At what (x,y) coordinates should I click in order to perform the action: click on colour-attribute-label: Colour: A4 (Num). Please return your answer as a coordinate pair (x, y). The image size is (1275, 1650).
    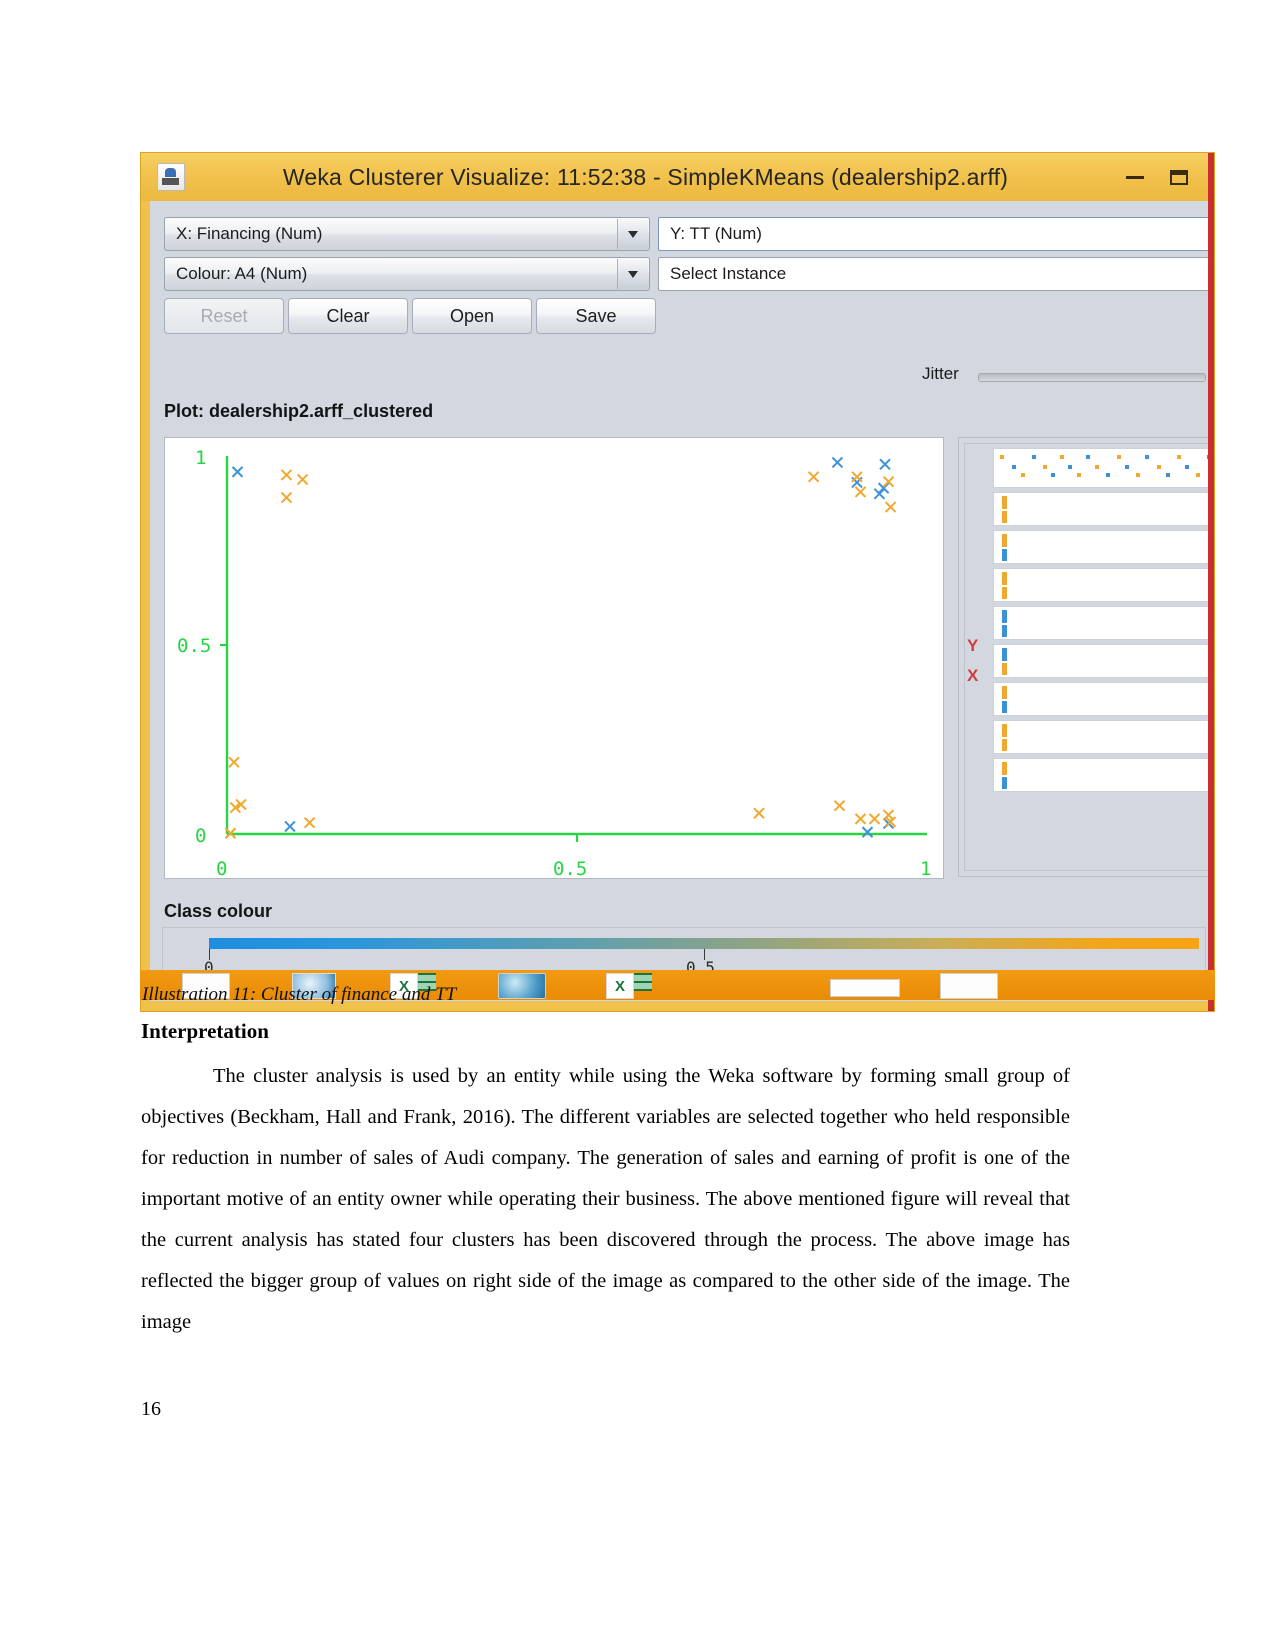
    Looking at the image, I should click on (242, 273).